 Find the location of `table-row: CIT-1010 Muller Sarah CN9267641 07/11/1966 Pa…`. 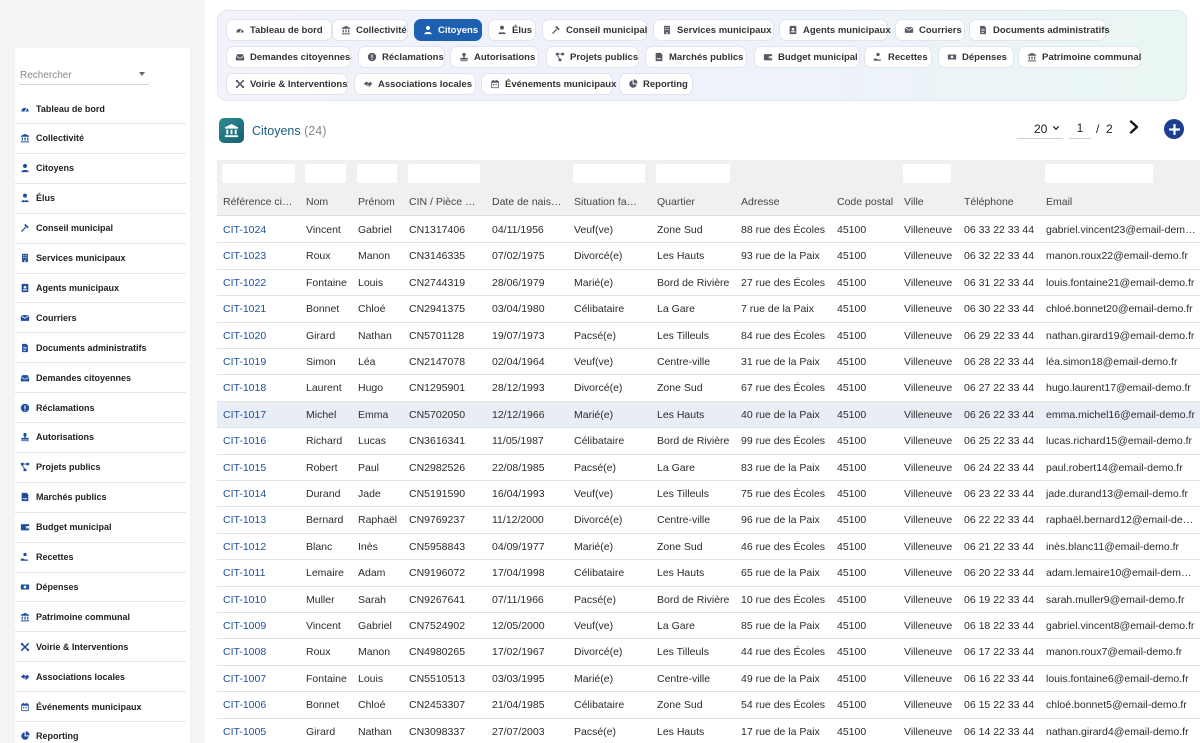

table-row: CIT-1010 Muller Sarah CN9267641 07/11/1966 Pa… is located at coordinates (708, 599).